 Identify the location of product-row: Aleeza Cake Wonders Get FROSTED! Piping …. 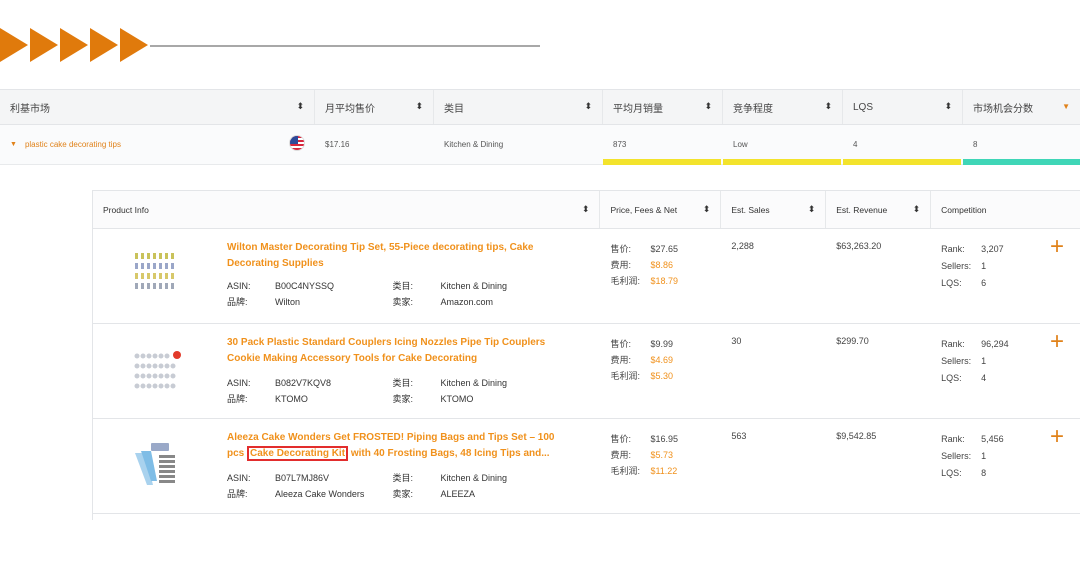
(586, 466).